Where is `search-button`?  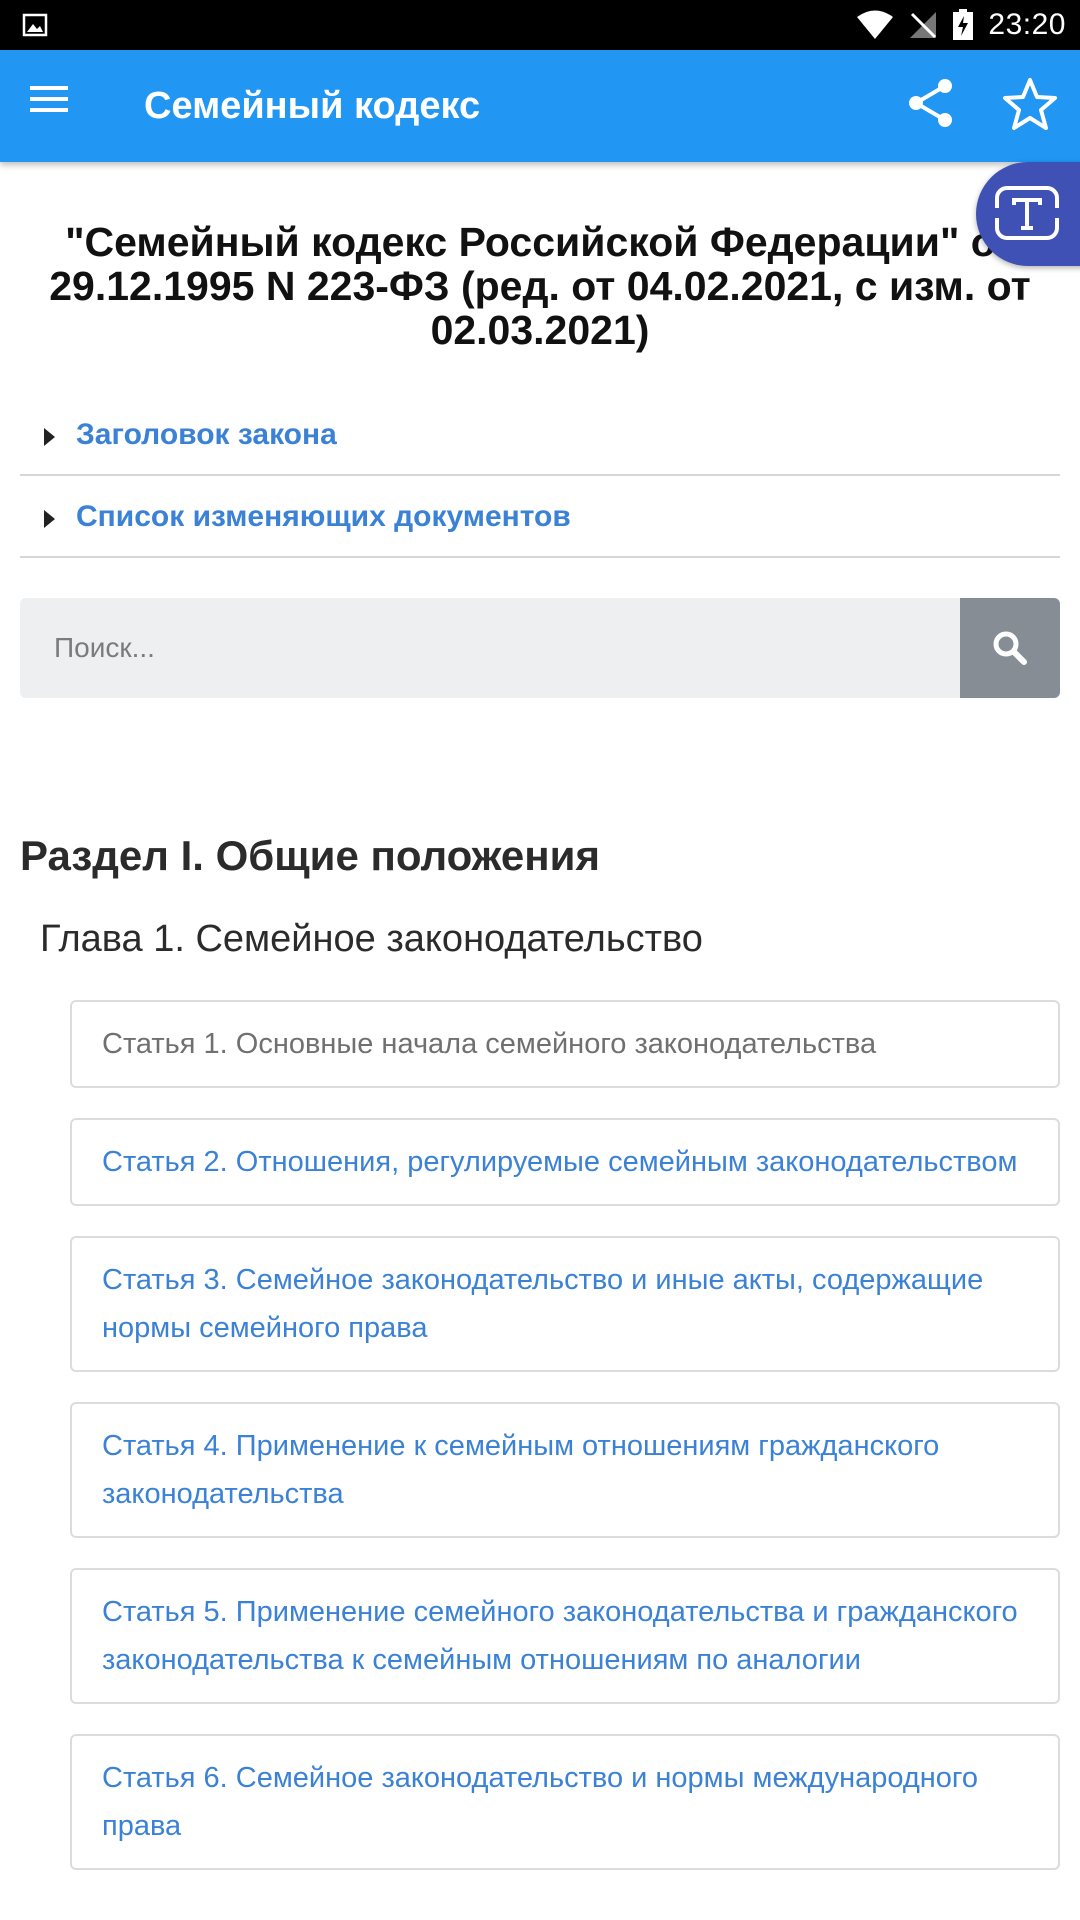
search-button is located at coordinates (1010, 648).